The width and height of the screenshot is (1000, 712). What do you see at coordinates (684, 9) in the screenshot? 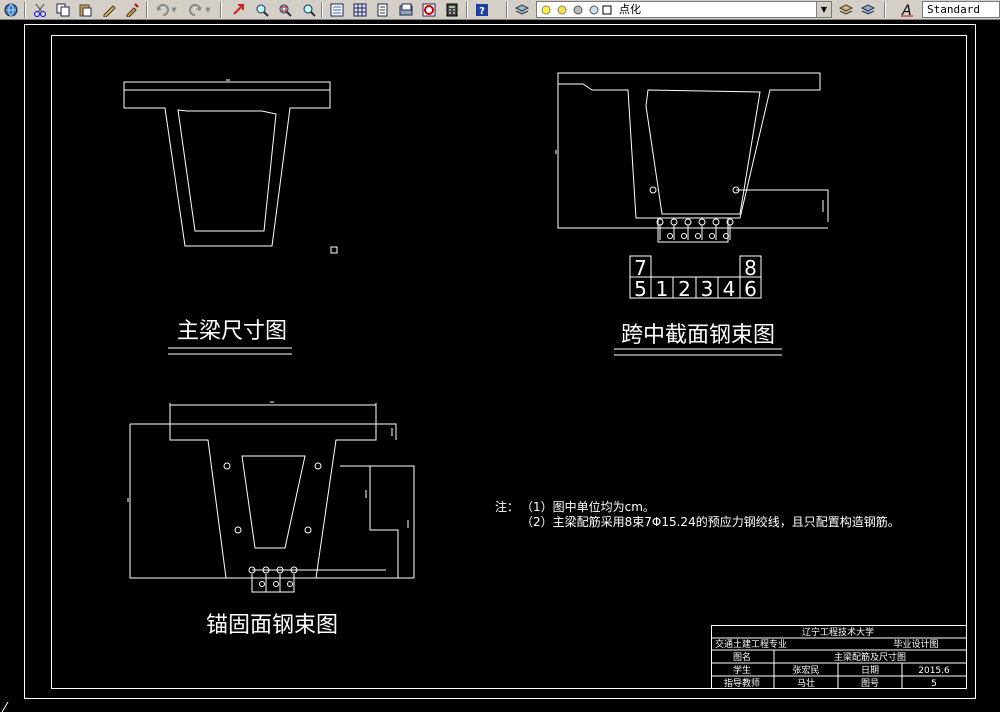
I see `layer-dropdown: 点化 ▼` at bounding box center [684, 9].